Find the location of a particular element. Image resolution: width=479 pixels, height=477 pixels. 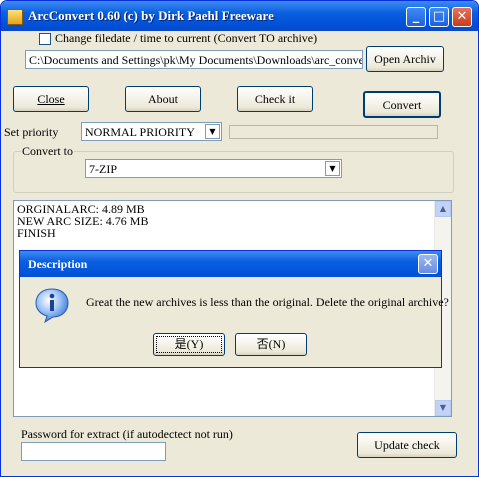

priority-value: NORMAL PRIORITY is located at coordinates (140, 132).